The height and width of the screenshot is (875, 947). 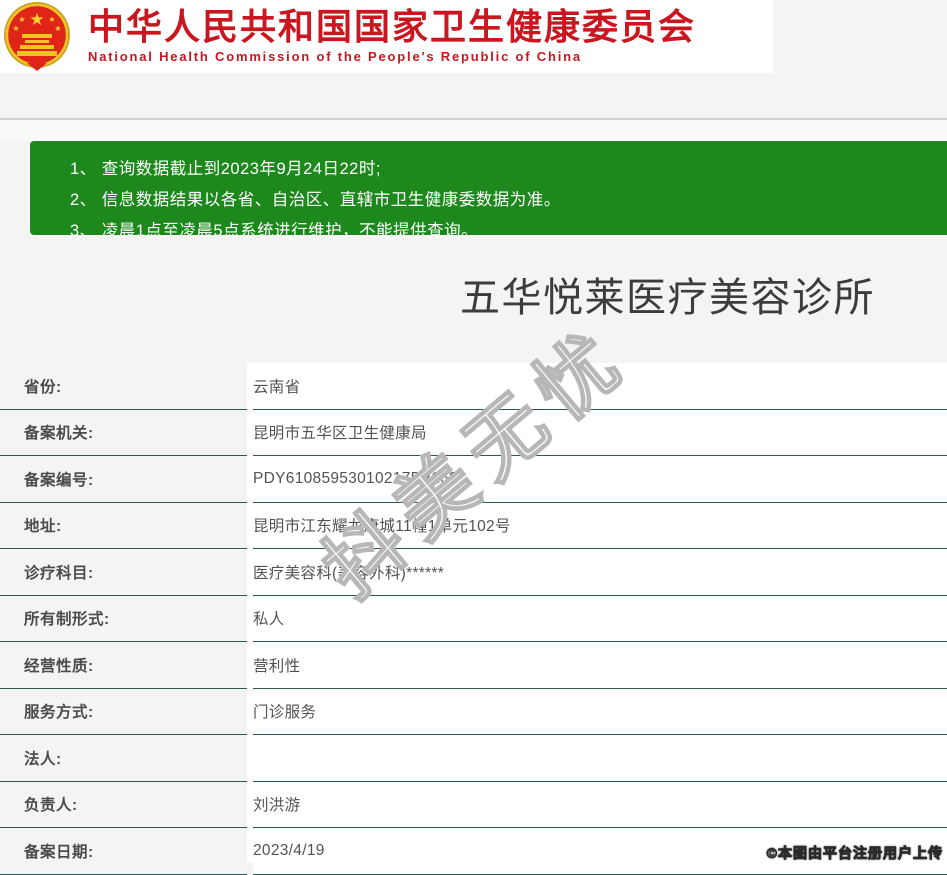 I want to click on upload-credit-watermark: ©本图由平台注册用户上传, so click(x=854, y=853).